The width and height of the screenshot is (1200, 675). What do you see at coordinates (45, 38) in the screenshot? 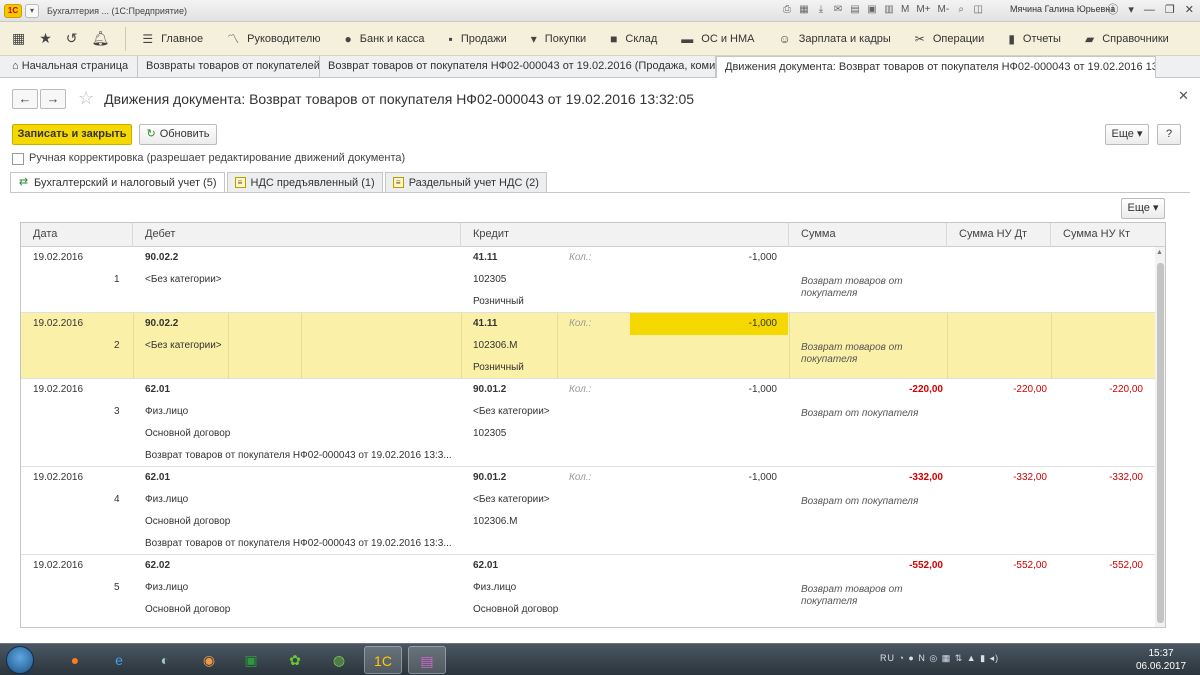
I see `favorites-icon: ★` at bounding box center [45, 38].